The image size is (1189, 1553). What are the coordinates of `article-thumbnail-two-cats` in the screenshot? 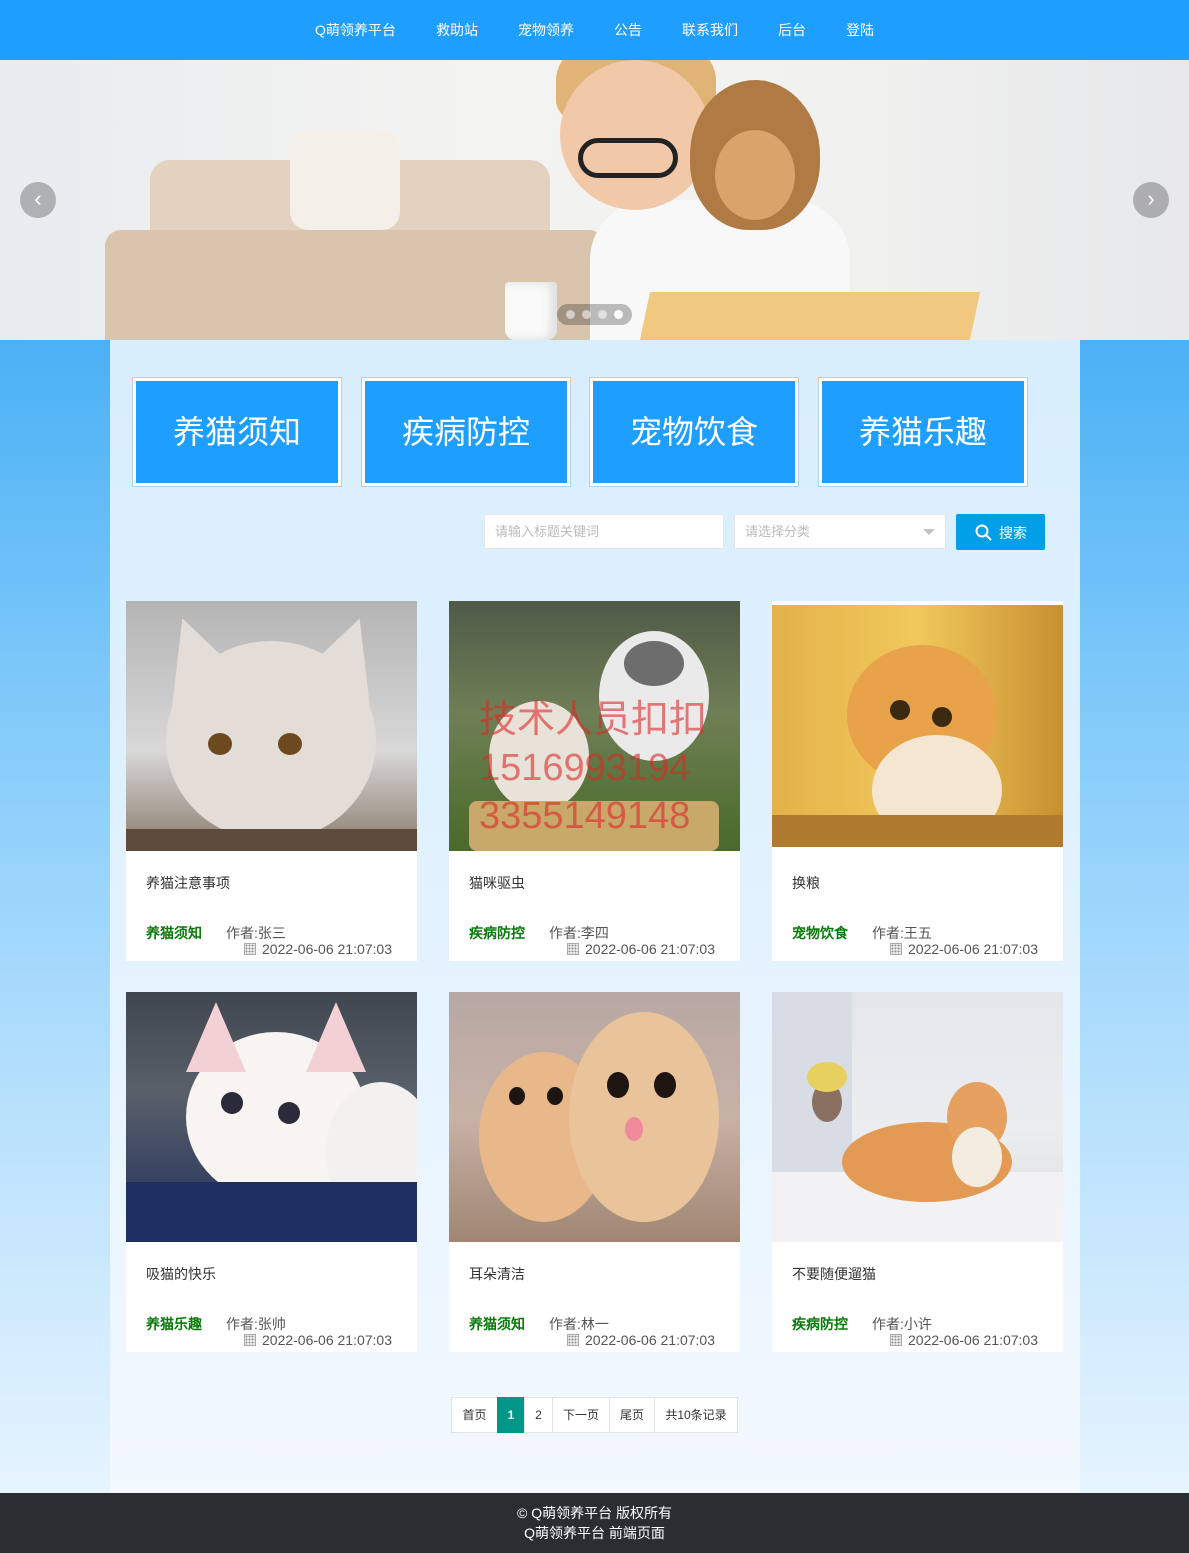 It's located at (594, 1117).